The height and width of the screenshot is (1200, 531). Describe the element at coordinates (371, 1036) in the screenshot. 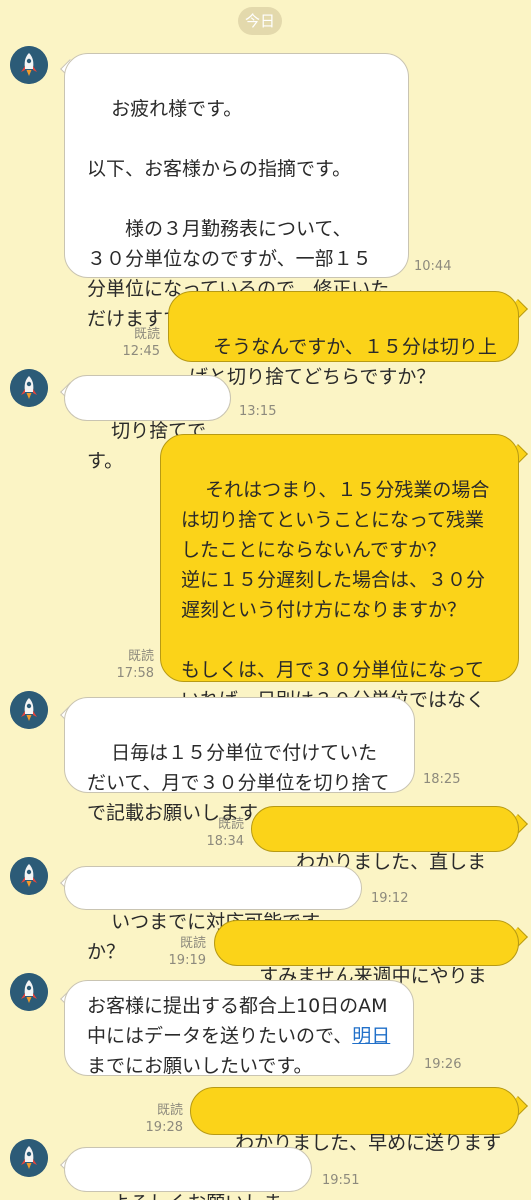

I see `date-link: 明日` at that location.